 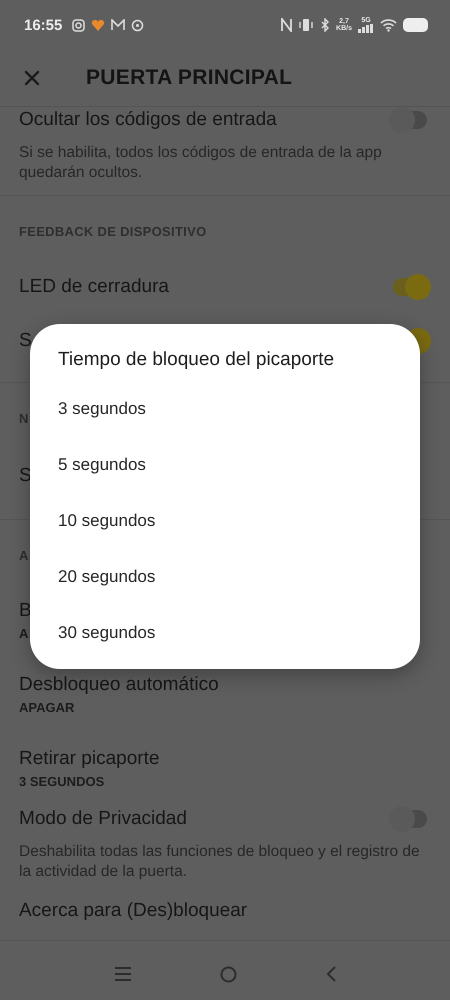 I want to click on dialog-option: 3 segundos, so click(x=225, y=409).